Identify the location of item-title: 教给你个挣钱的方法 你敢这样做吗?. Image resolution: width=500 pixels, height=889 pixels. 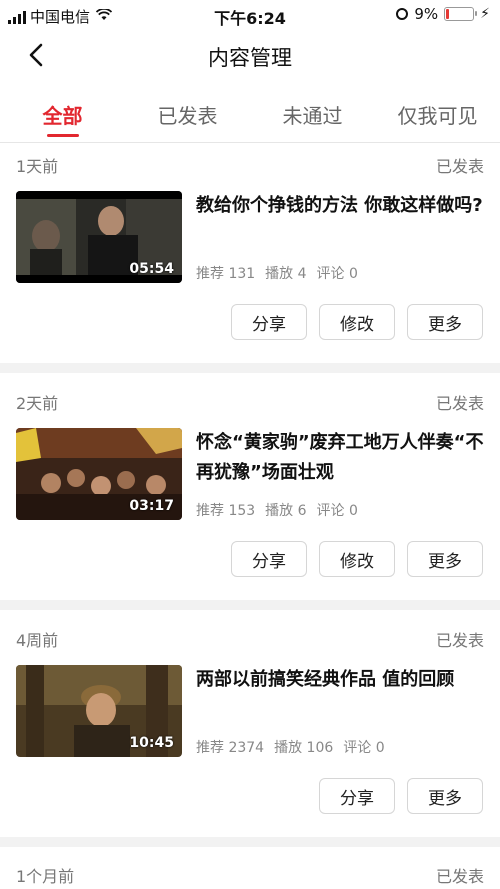
(341, 206).